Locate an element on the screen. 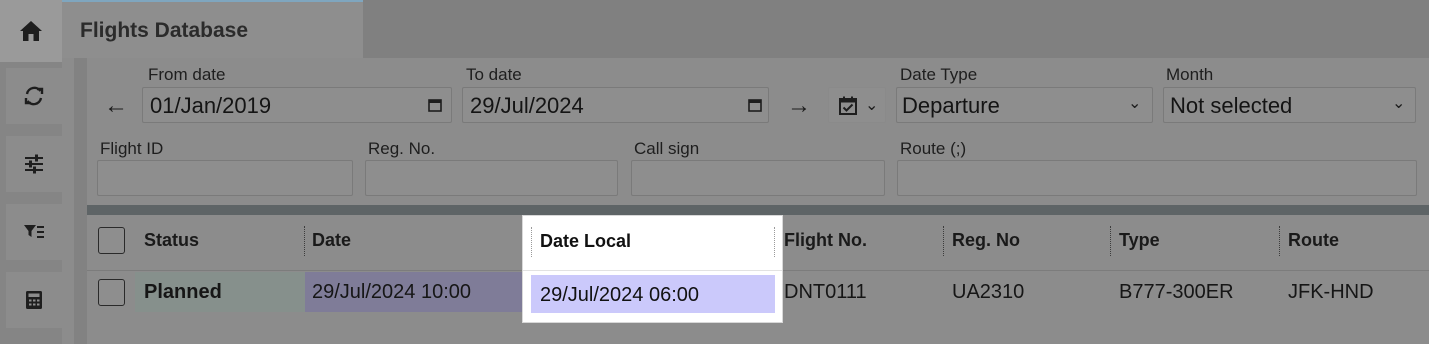 This screenshot has height=344, width=1429. row-status: Planned is located at coordinates (183, 292).